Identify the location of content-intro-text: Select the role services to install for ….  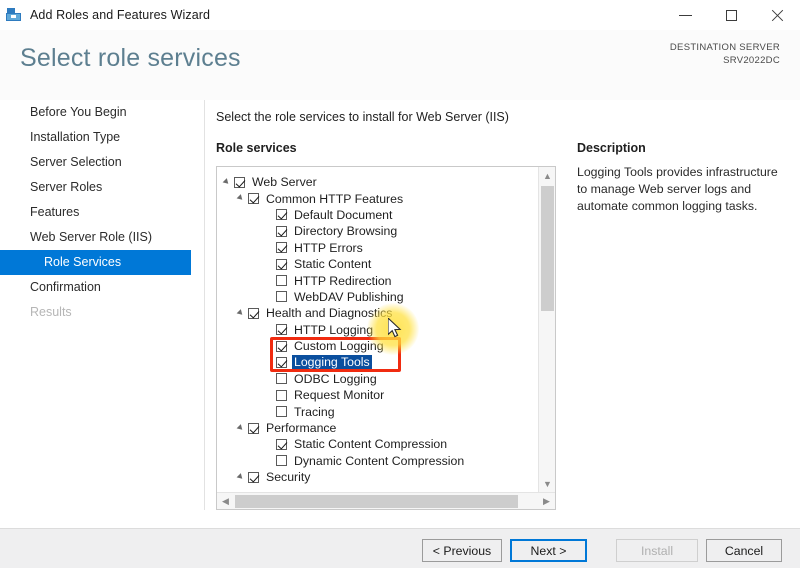
(362, 117).